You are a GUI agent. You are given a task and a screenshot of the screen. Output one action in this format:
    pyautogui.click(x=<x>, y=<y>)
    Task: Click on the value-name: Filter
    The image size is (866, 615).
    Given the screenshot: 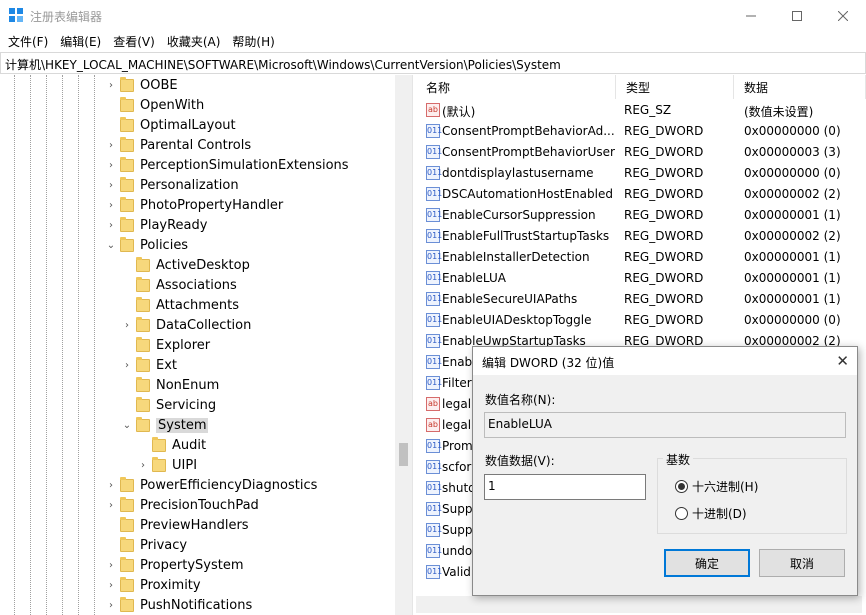 What is the action you would take?
    pyautogui.click(x=457, y=383)
    